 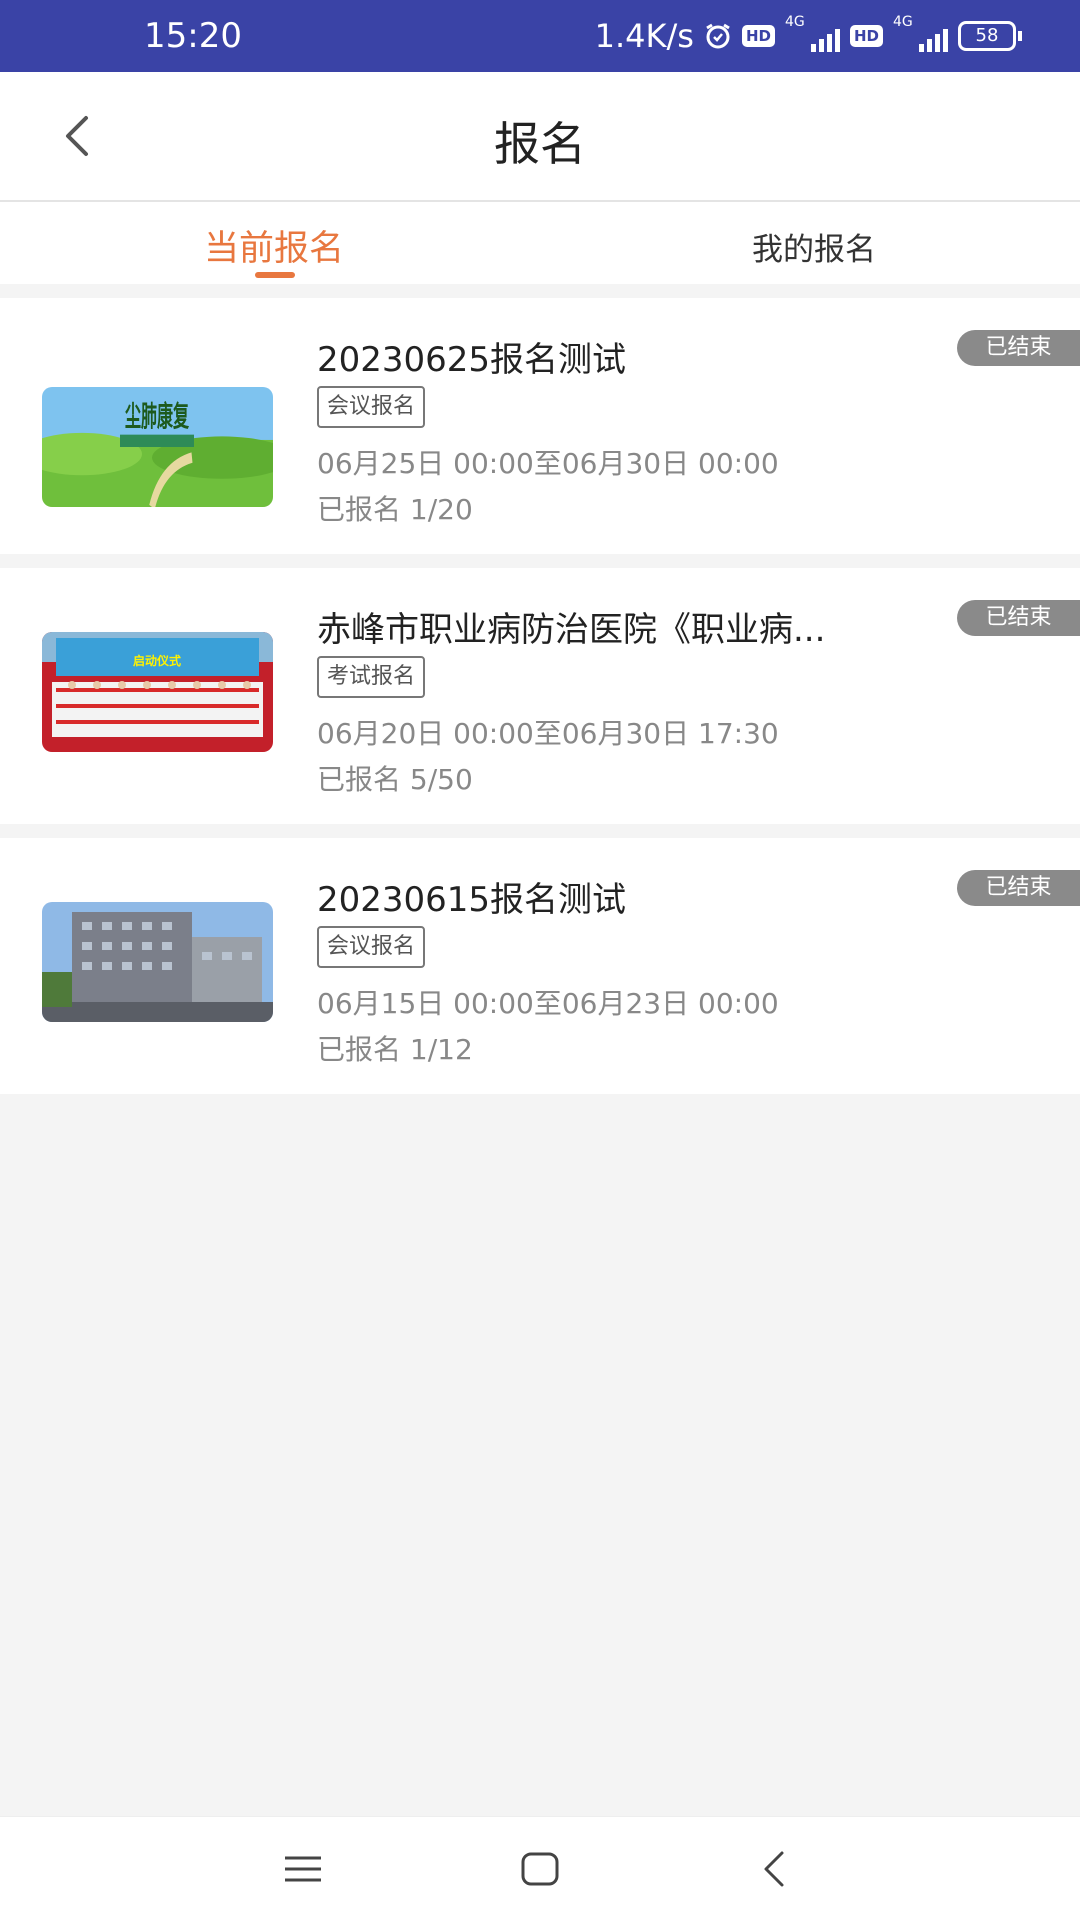 What do you see at coordinates (644, 36) in the screenshot?
I see `network-speed: 1.4K/s` at bounding box center [644, 36].